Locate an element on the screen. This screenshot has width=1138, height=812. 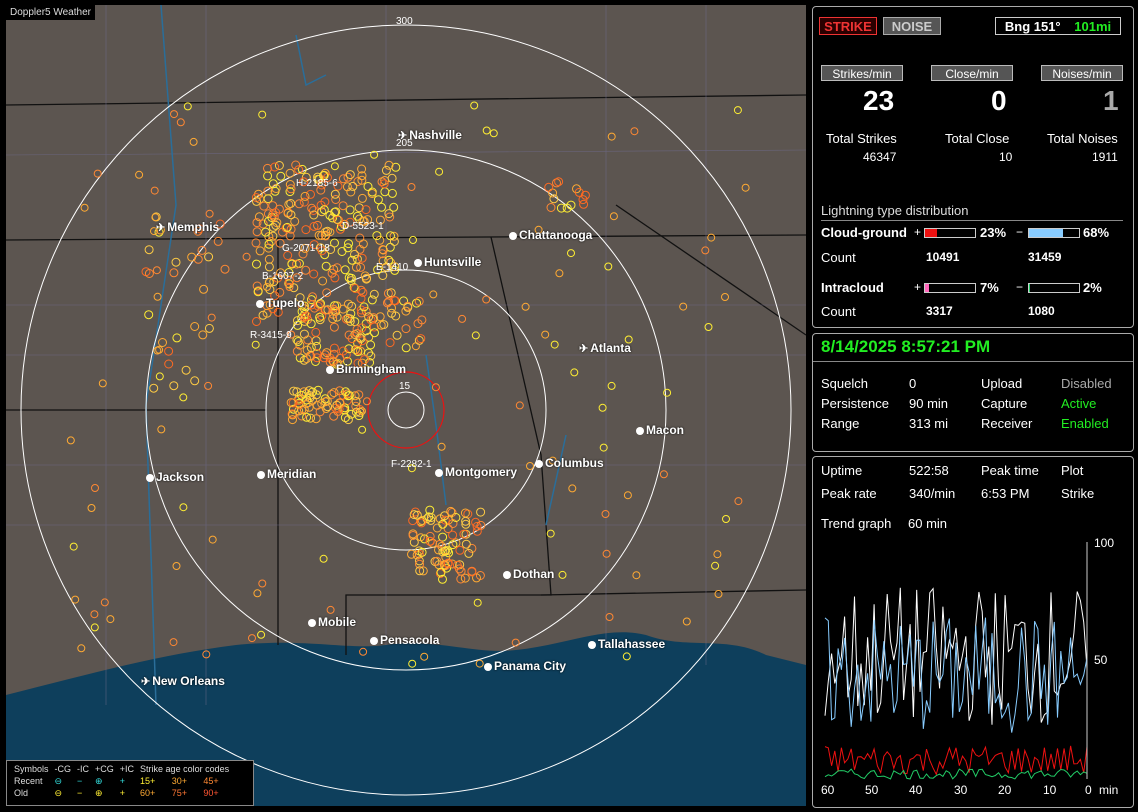
city-name: Nashville is located at coordinates (435, 135).